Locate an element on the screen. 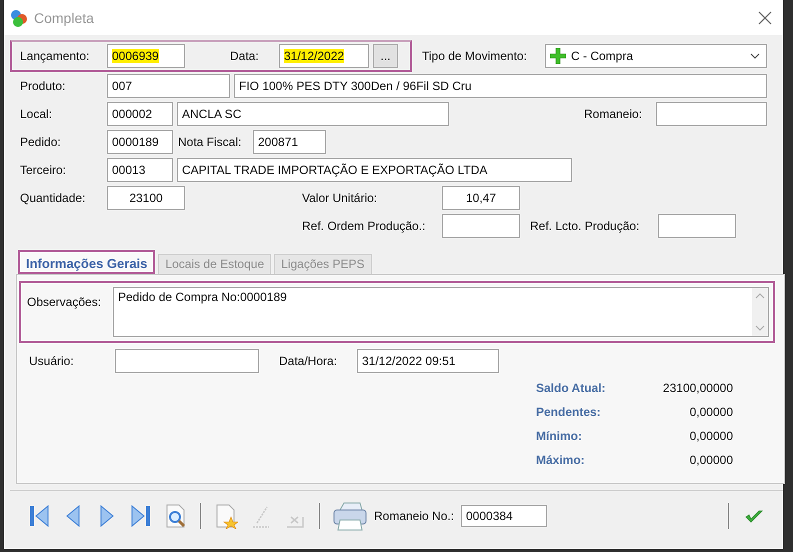  dropdown-value: C - Compra is located at coordinates (602, 56).